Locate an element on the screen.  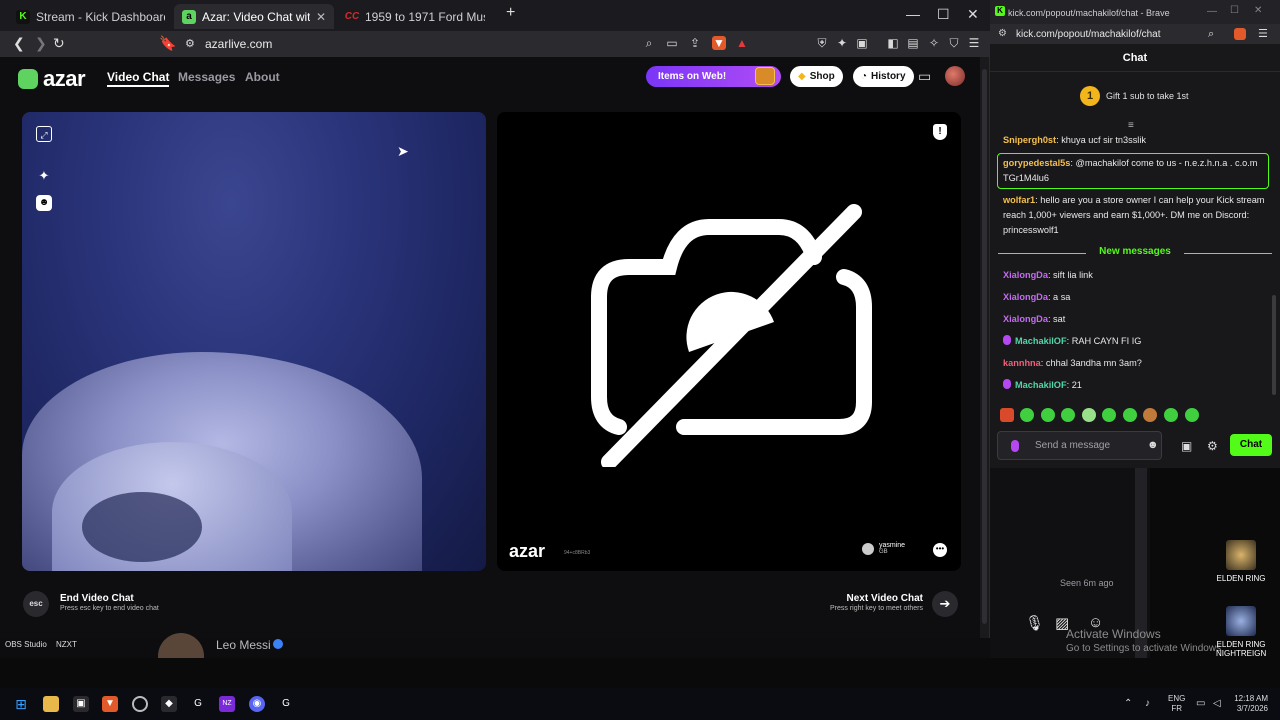
store-icon: ▣ is located at coordinates (81, 704).